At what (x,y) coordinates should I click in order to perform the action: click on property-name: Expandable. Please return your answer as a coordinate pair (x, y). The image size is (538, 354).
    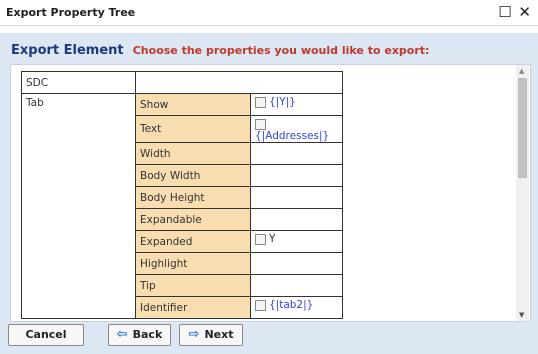
    Looking at the image, I should click on (193, 219).